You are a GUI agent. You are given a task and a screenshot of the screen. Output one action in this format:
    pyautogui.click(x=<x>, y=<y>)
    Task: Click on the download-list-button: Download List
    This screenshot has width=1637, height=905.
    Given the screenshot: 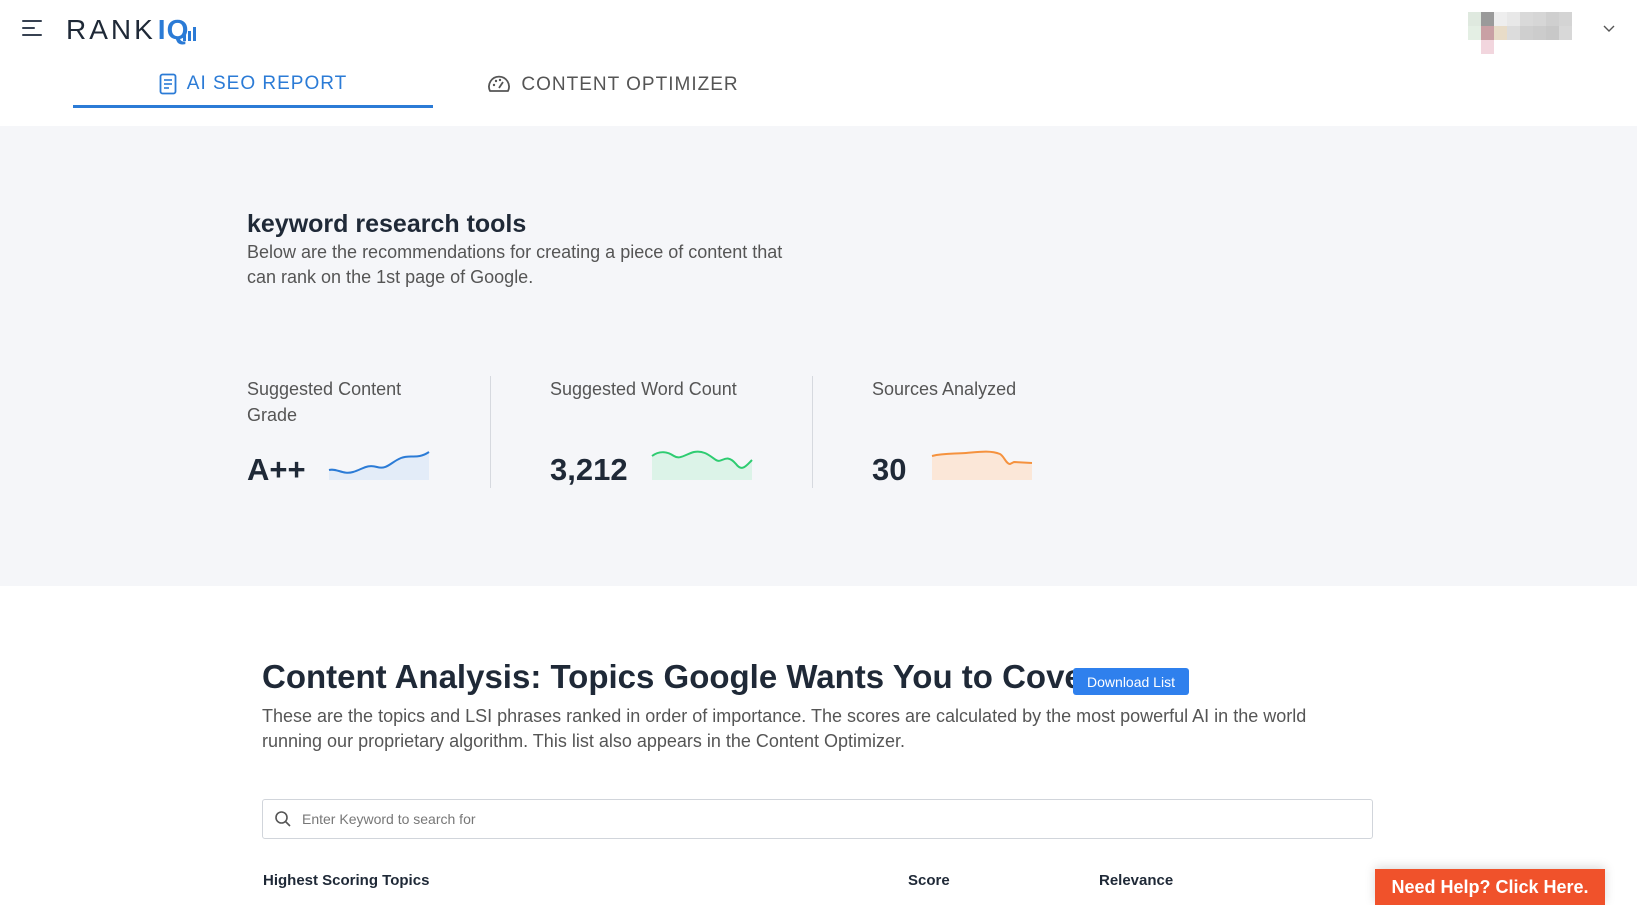 What is the action you would take?
    pyautogui.click(x=1131, y=681)
    